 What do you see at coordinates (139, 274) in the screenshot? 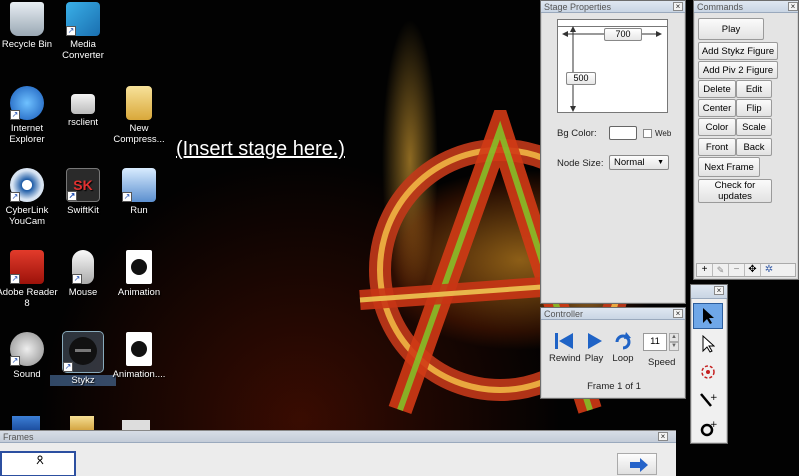
I see `desktop-icon-animation: Animation` at bounding box center [139, 274].